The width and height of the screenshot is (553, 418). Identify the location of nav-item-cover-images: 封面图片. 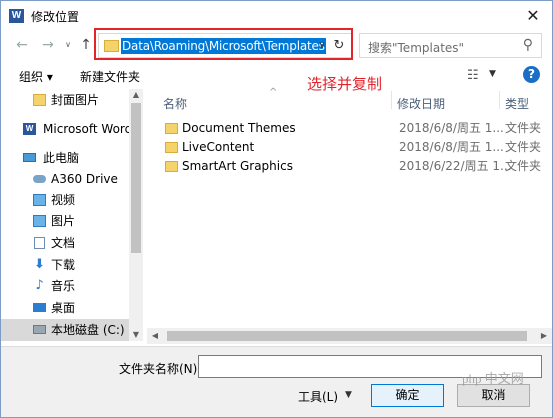
(65, 100).